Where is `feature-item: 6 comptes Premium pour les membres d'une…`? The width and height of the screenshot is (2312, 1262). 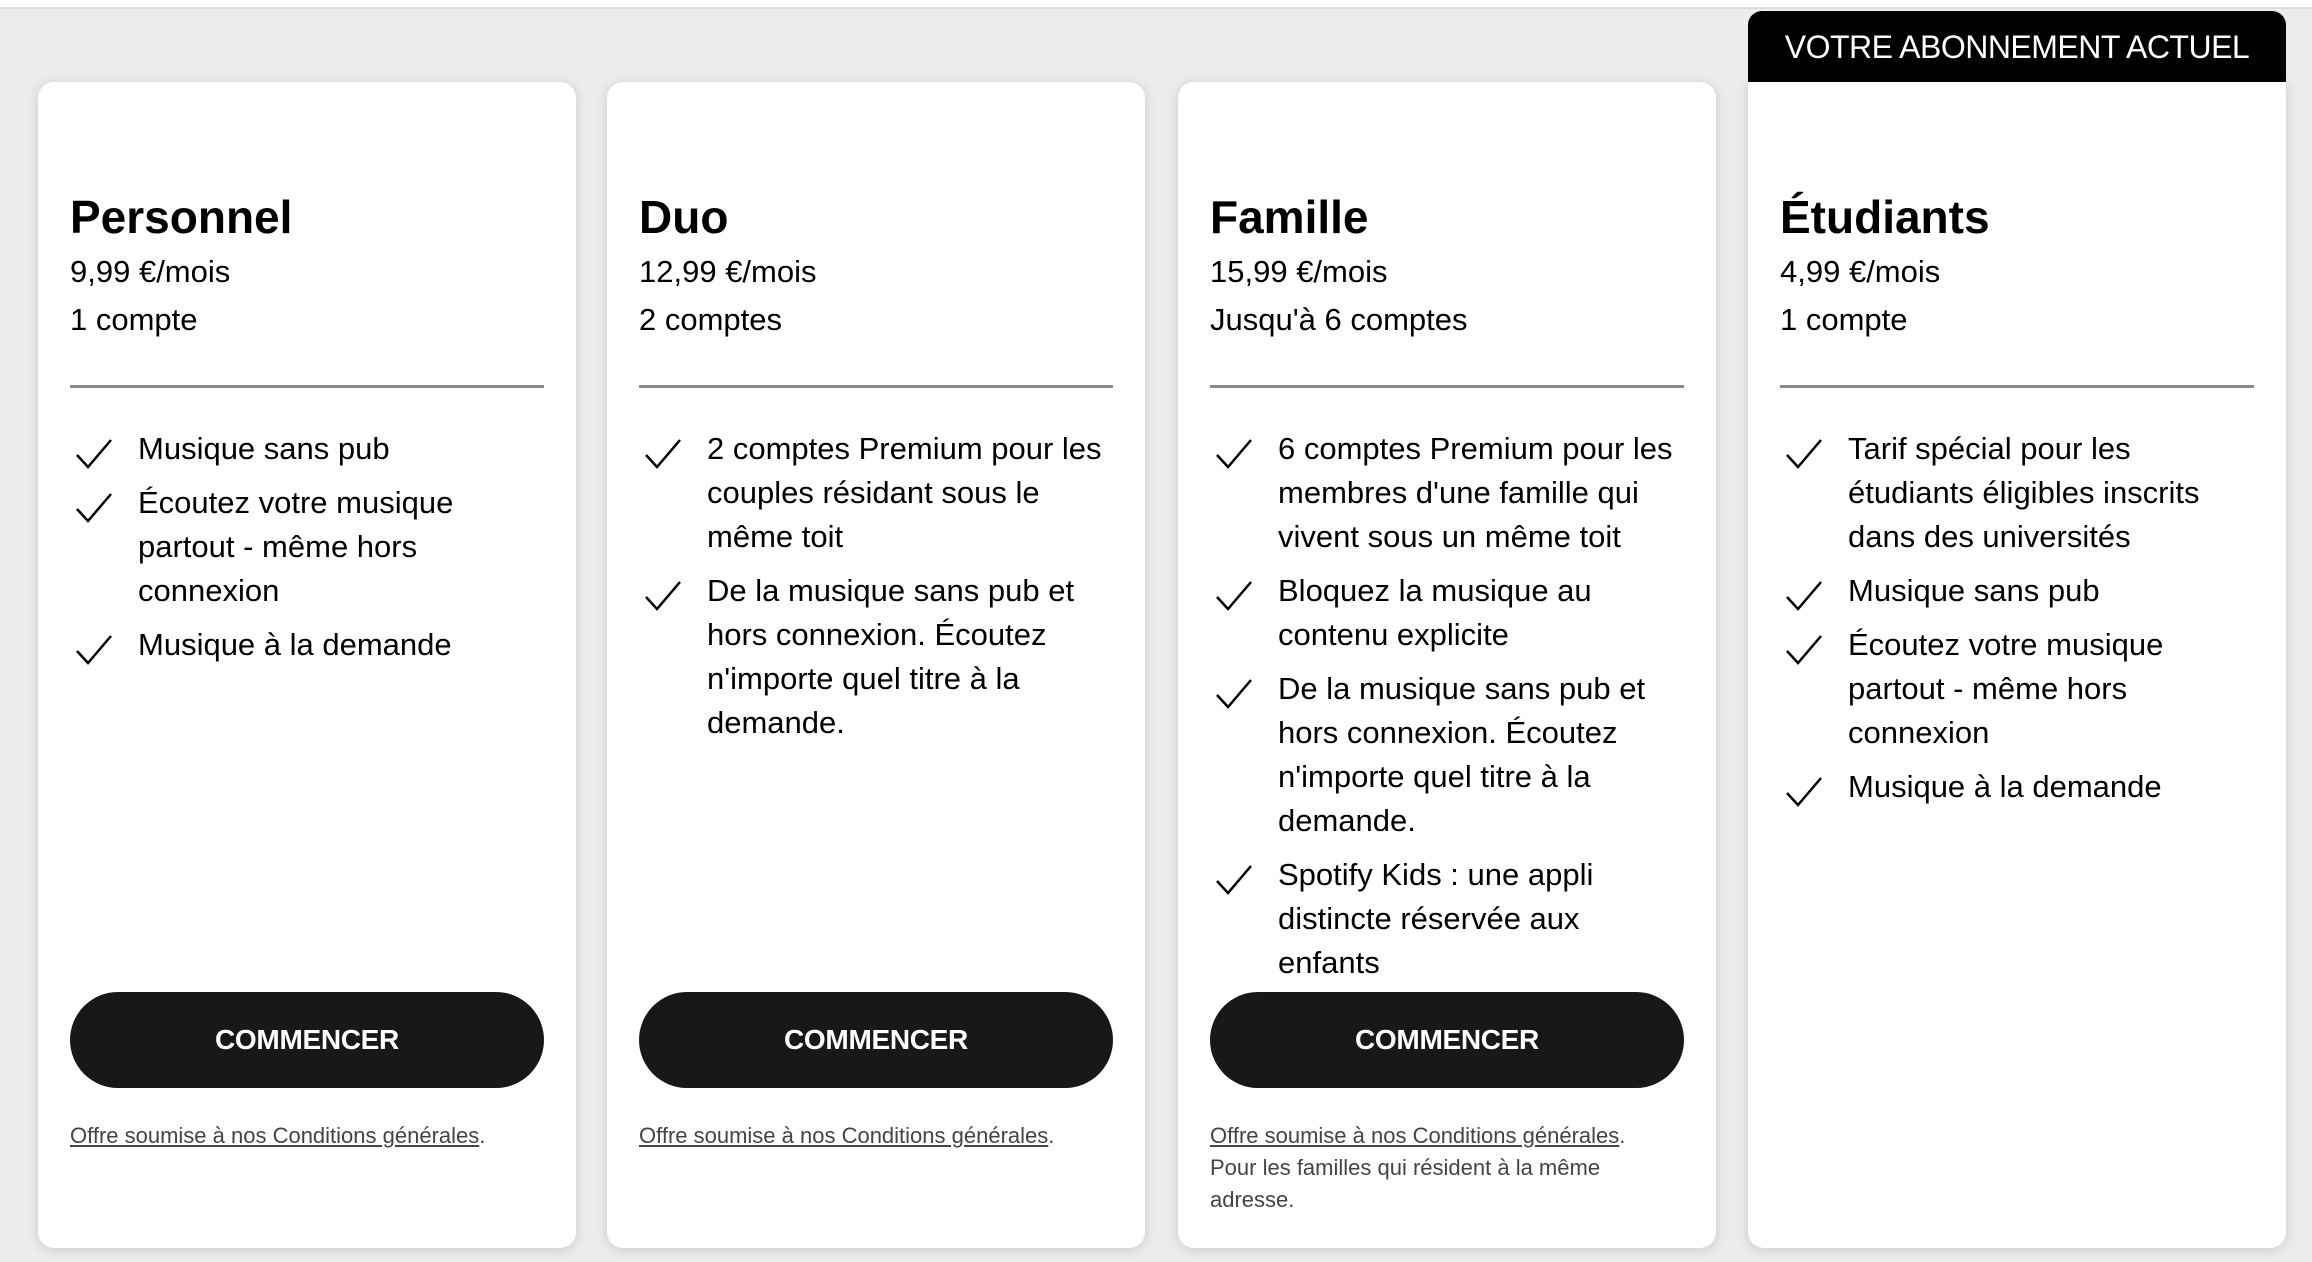
feature-item: 6 comptes Premium pour les membres d'une… is located at coordinates (1449, 493).